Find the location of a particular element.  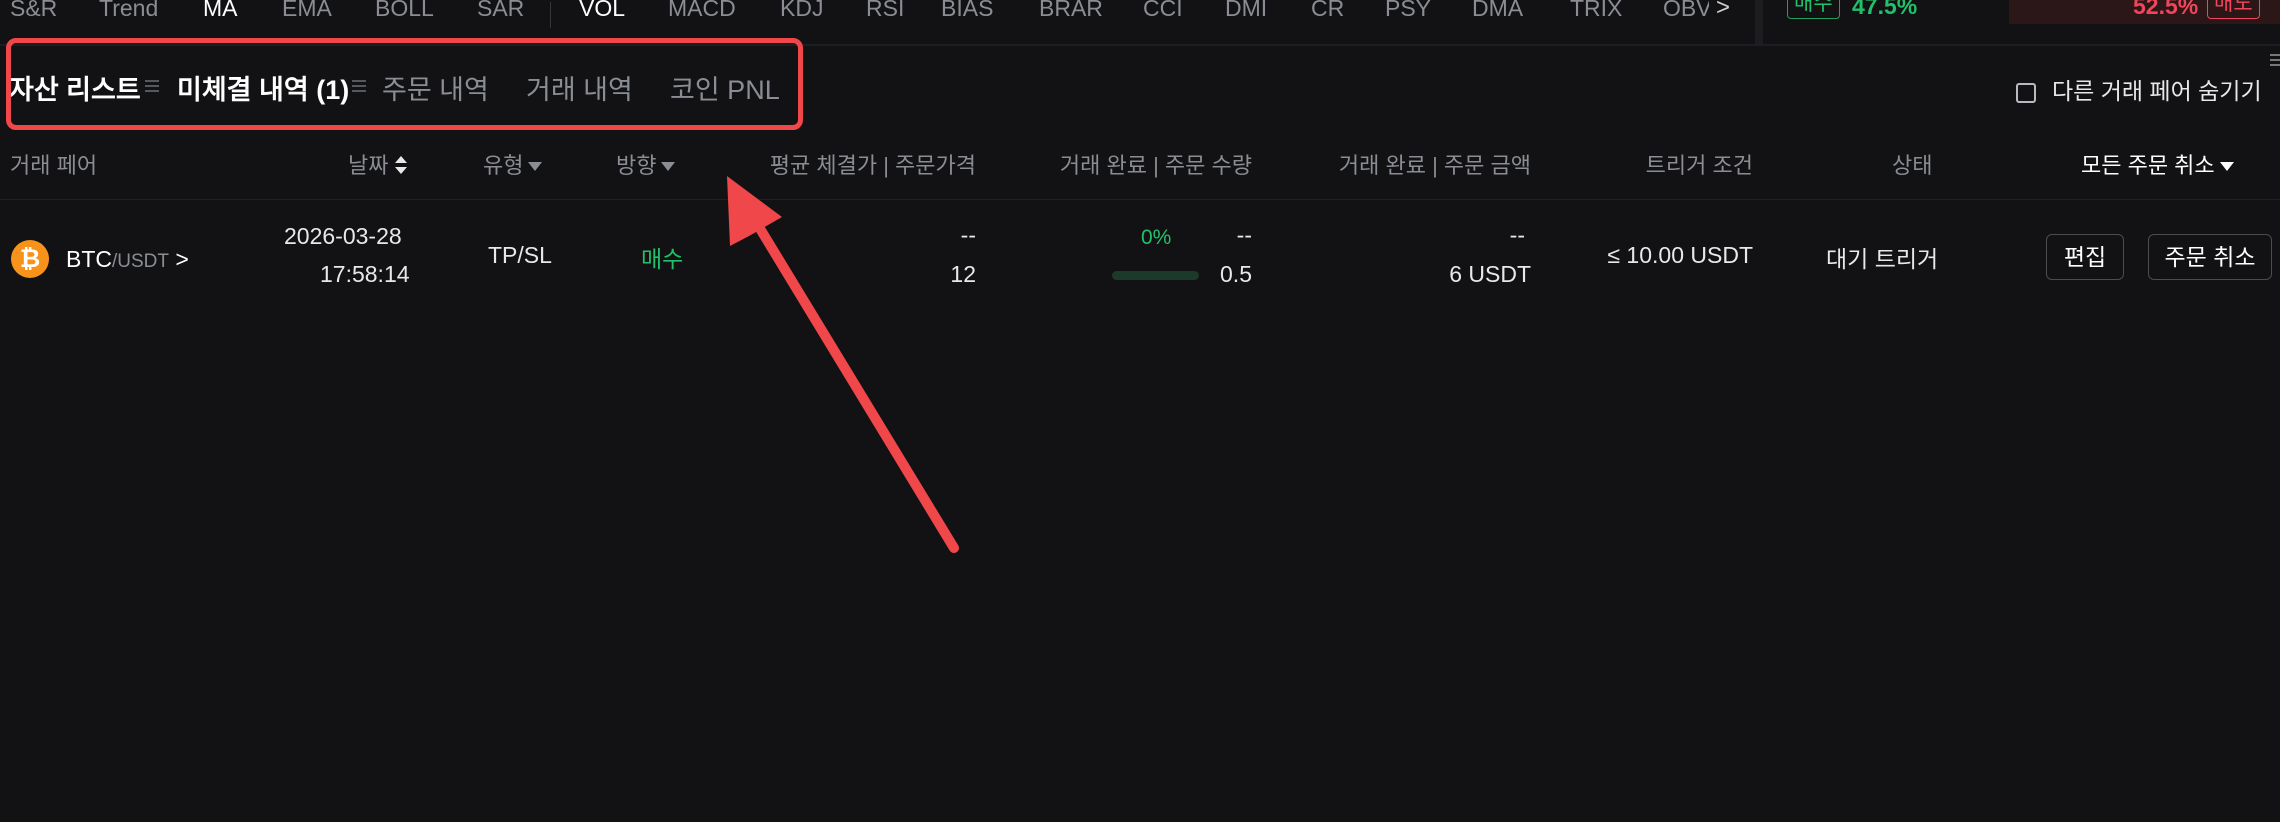

order-quantity: 0.5 is located at coordinates (1236, 274).